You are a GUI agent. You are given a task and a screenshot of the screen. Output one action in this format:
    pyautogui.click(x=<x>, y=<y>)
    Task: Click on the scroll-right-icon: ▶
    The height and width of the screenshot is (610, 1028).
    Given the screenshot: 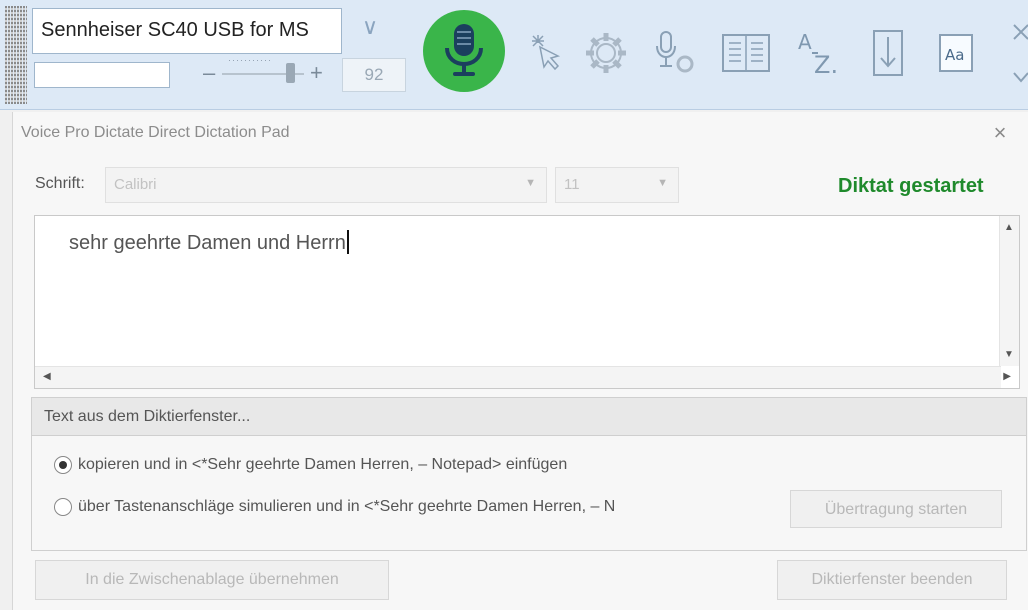 What is the action you would take?
    pyautogui.click(x=1007, y=376)
    